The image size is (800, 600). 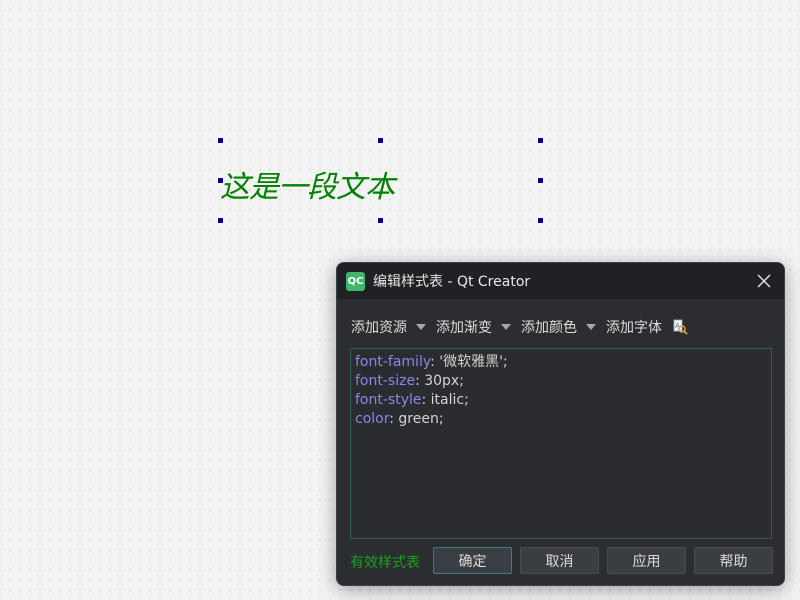 I want to click on stylesheet-toolbar: 添加资源 添加渐变 添加颜色 添加字体 A, so click(x=519, y=327).